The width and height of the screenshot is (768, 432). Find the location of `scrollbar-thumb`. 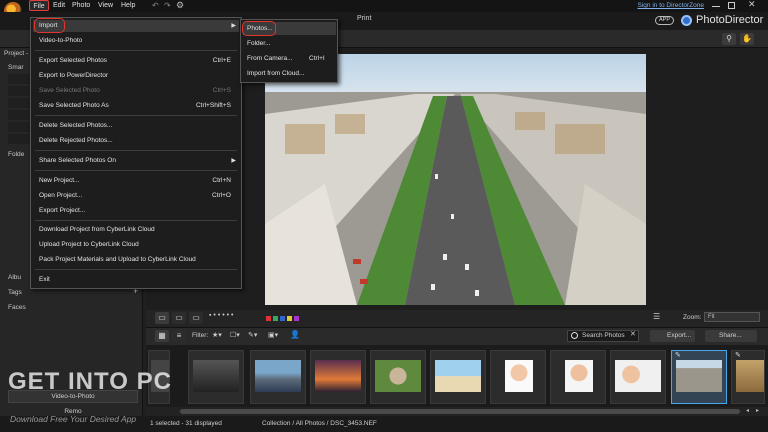

scrollbar-thumb is located at coordinates (460, 411).